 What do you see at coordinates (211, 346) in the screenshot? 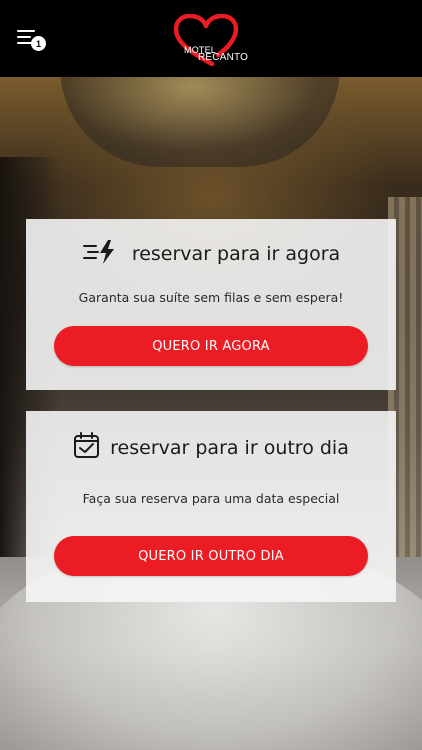
I see `go-now-button: QUERO IR AGORA` at bounding box center [211, 346].